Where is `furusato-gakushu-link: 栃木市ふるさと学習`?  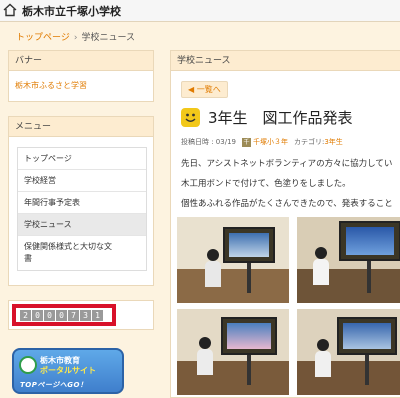 furusato-gakushu-link: 栃木市ふるさと学習 is located at coordinates (81, 85).